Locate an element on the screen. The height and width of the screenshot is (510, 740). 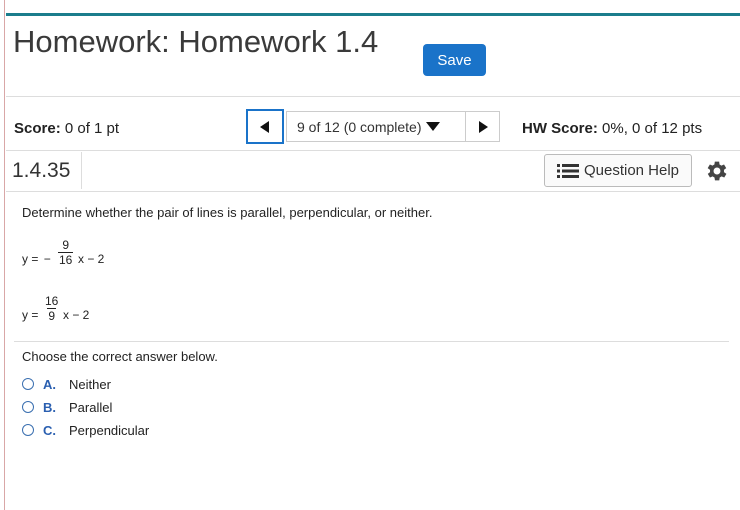
eq1-denominator: 16 is located at coordinates (66, 259).